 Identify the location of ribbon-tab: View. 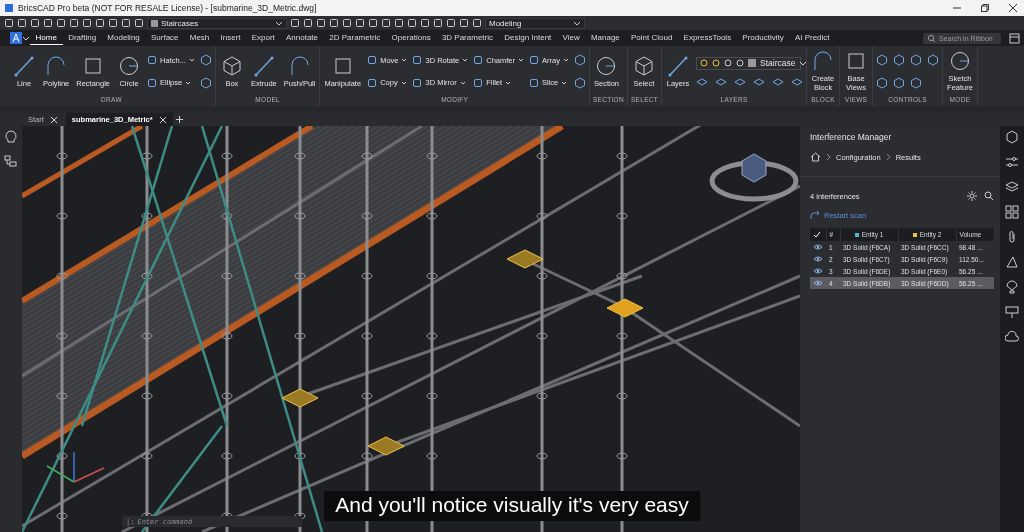
(571, 38).